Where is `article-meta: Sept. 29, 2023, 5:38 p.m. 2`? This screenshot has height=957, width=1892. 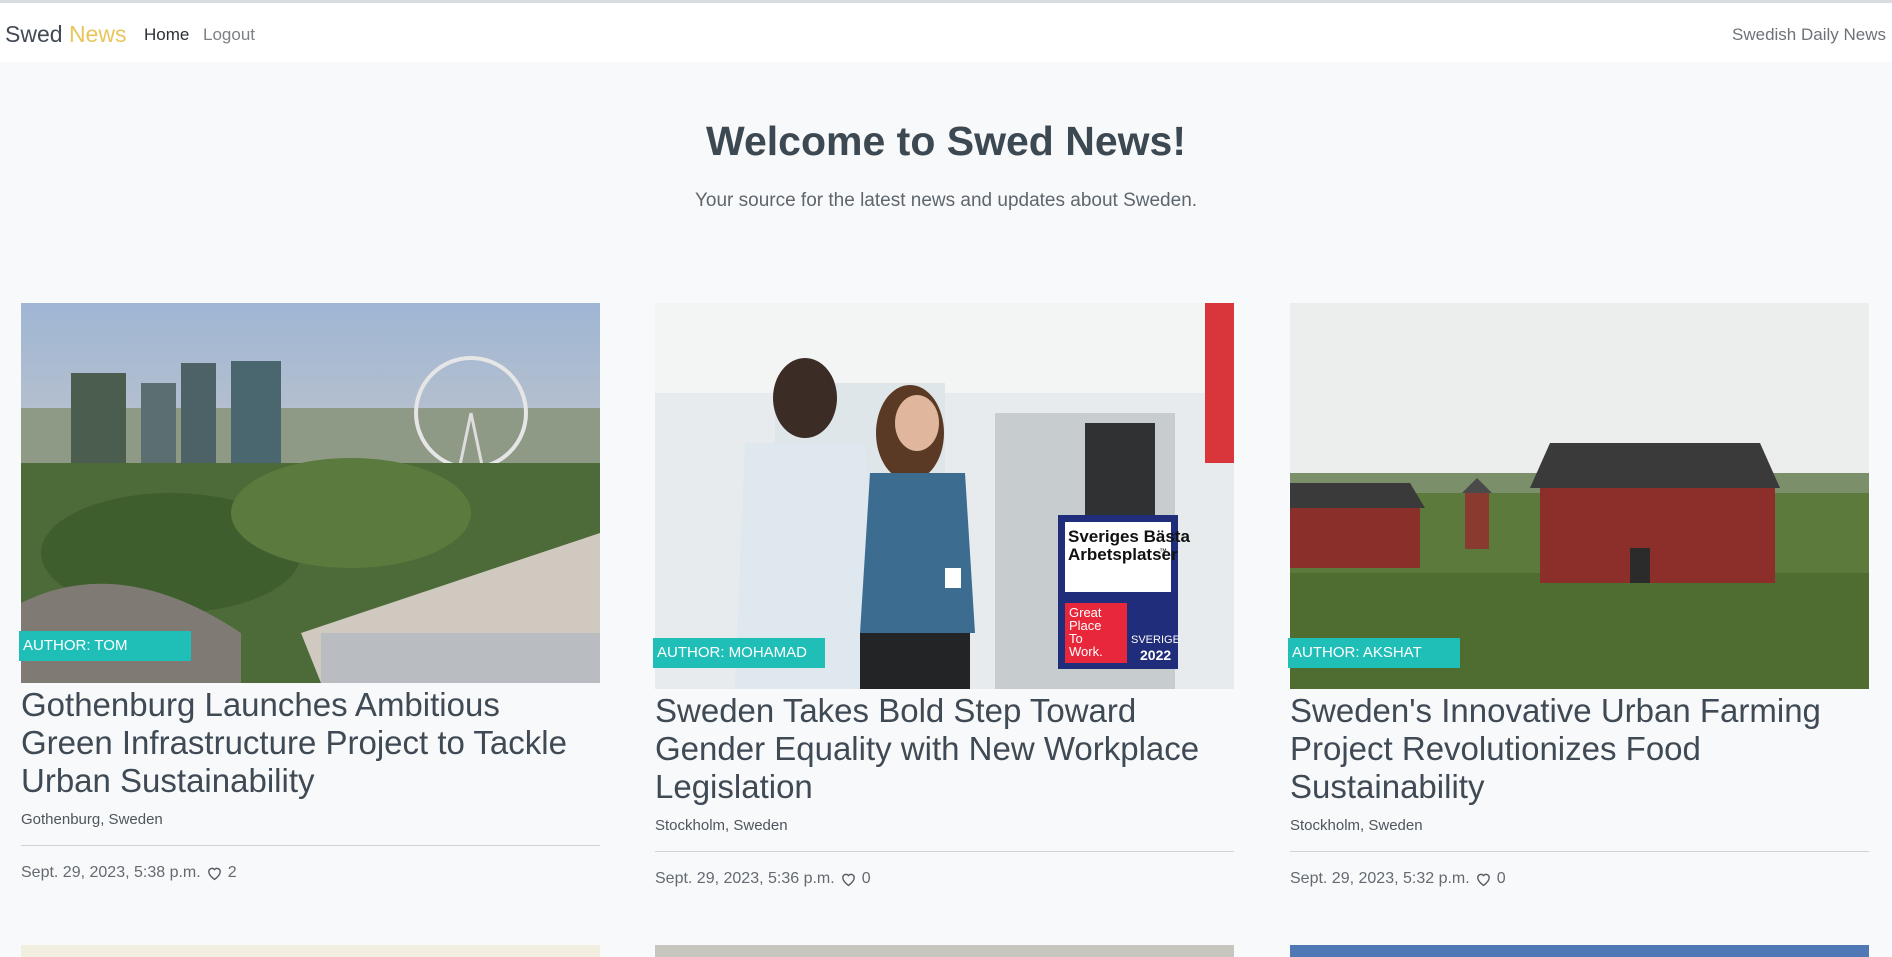 article-meta: Sept. 29, 2023, 5:38 p.m. 2 is located at coordinates (310, 873).